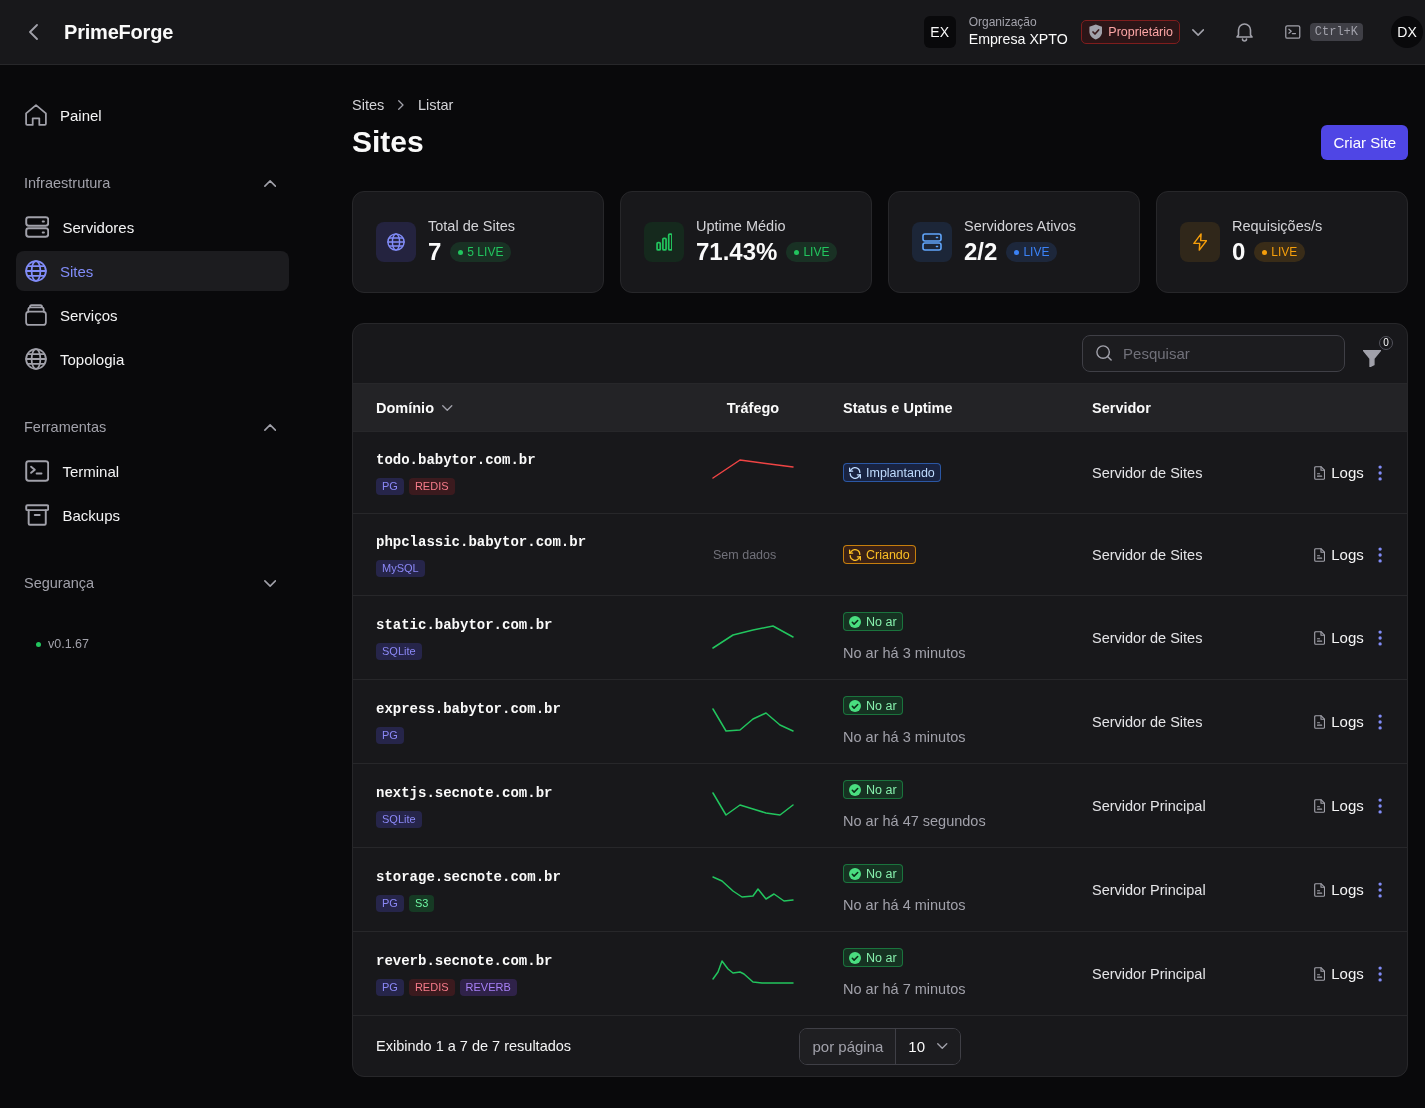  What do you see at coordinates (414, 407) in the screenshot?
I see `column-header: Domínio` at bounding box center [414, 407].